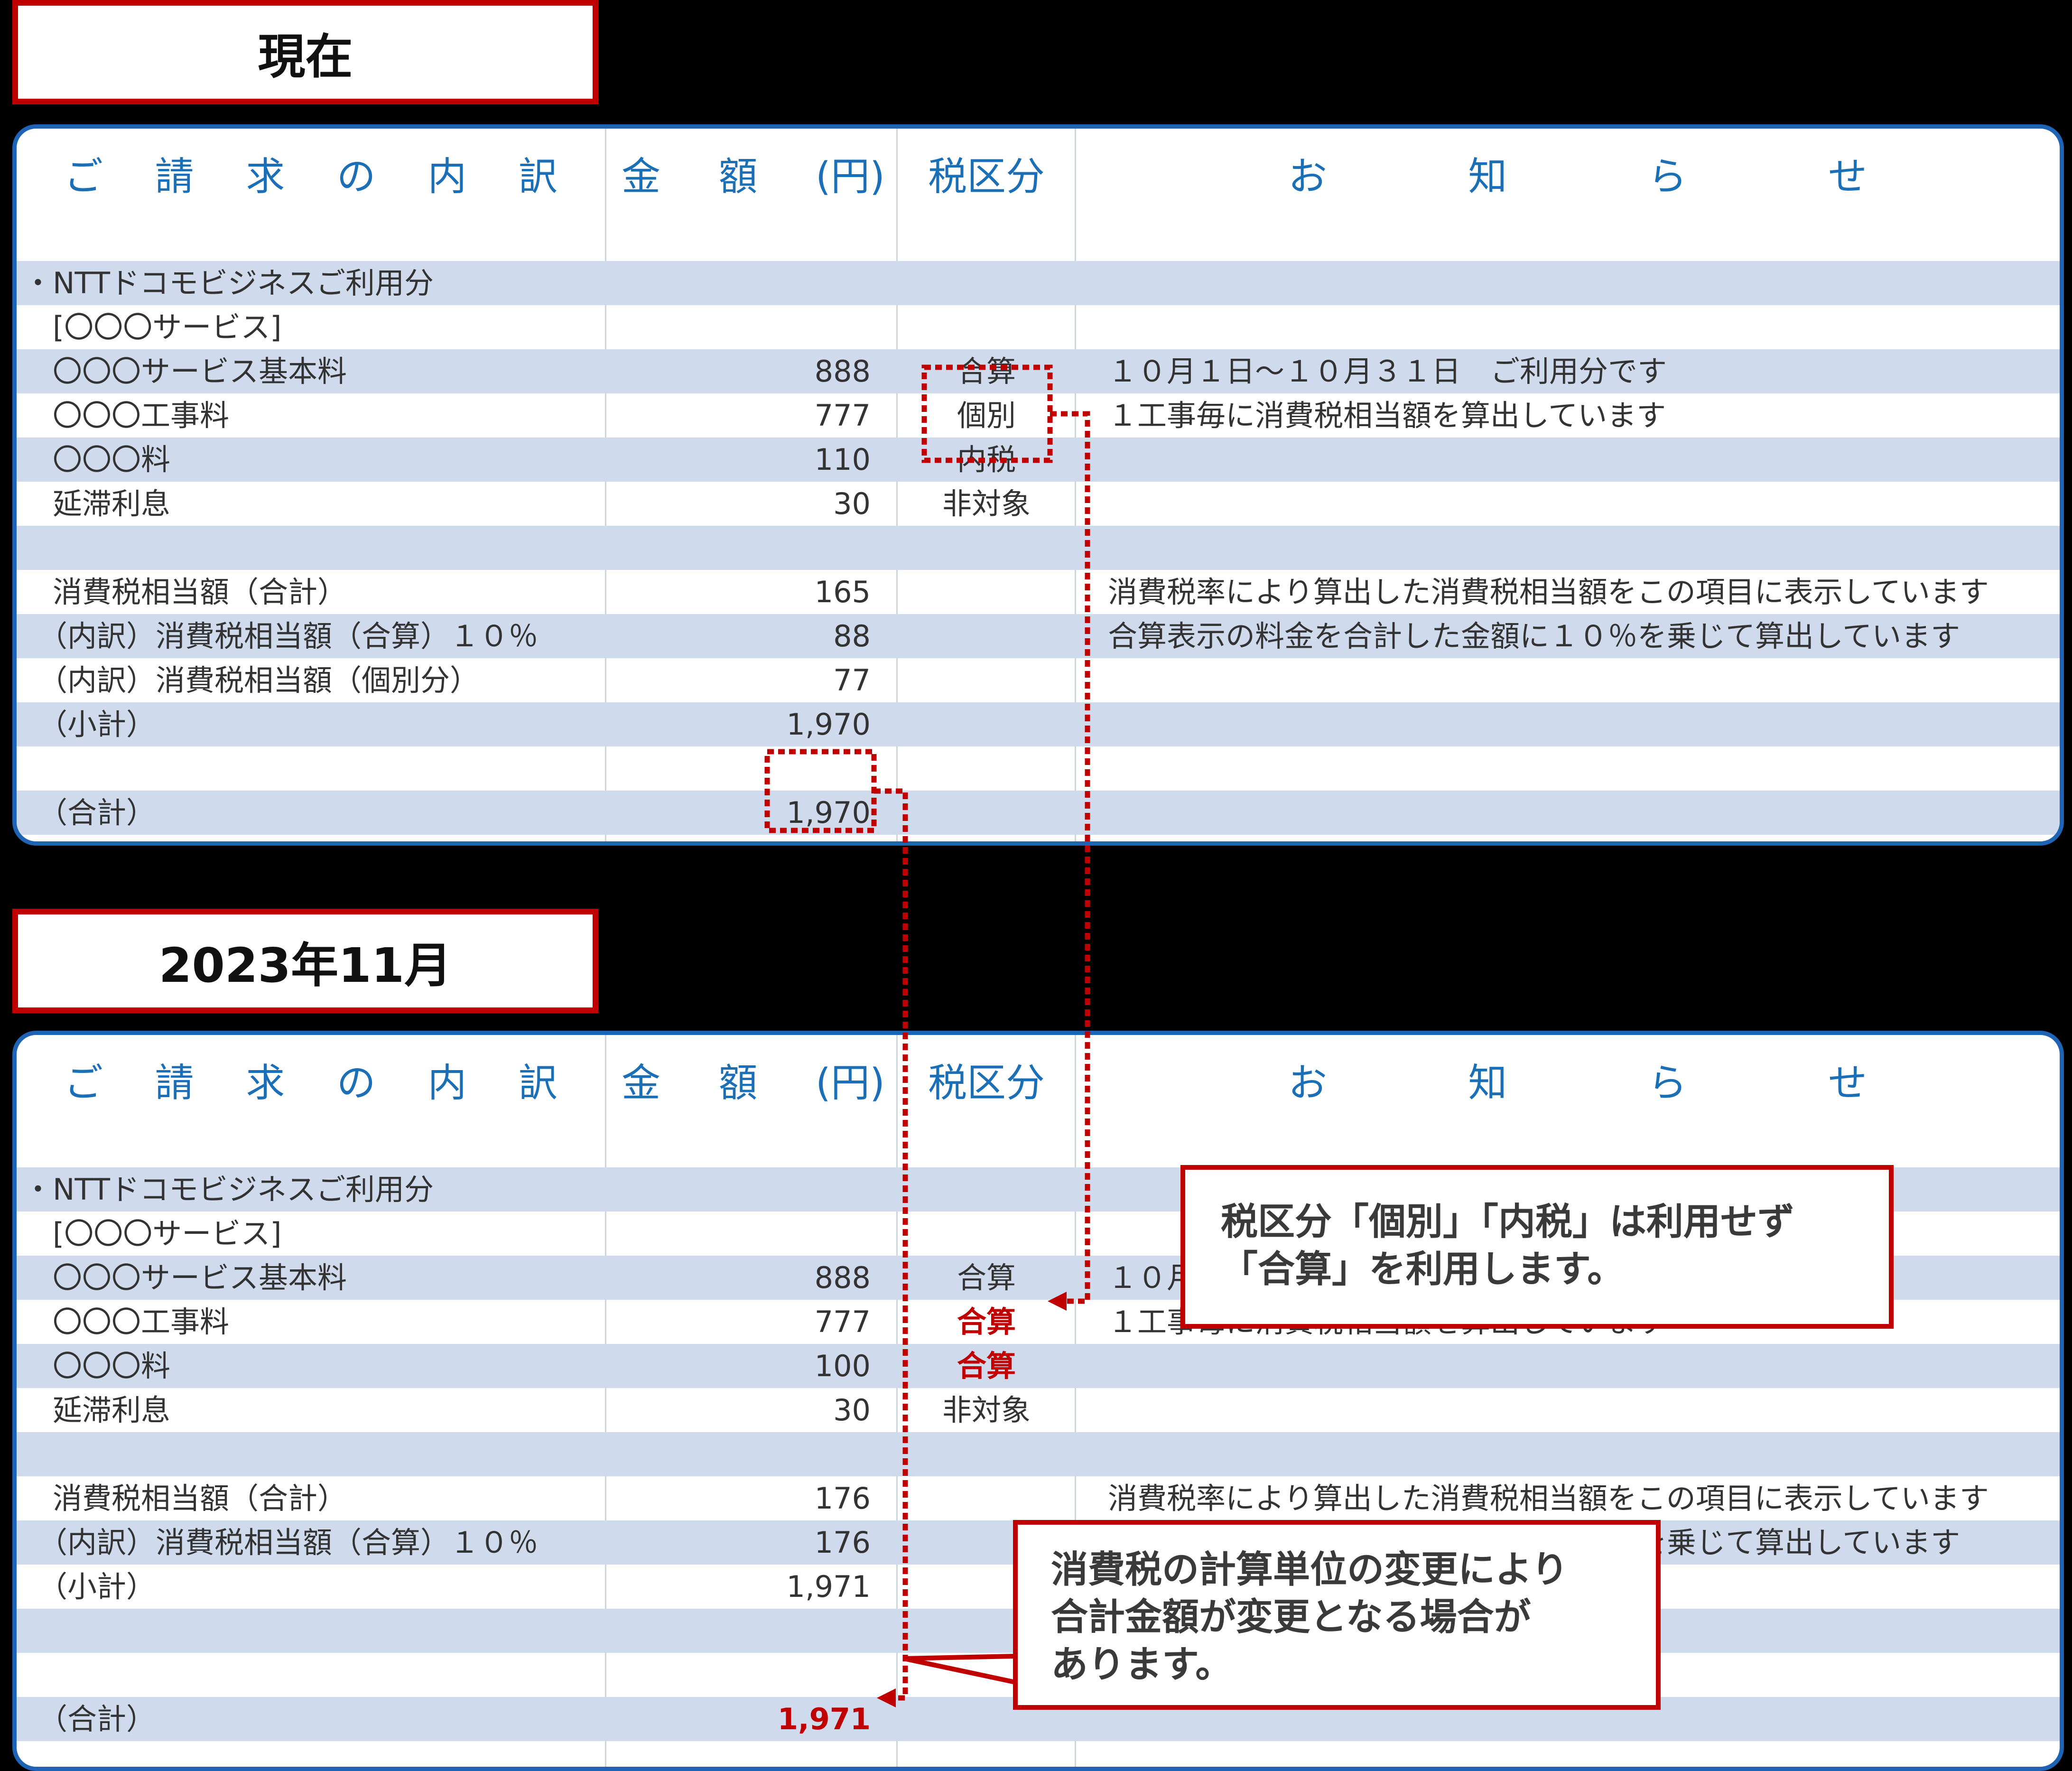  Describe the element at coordinates (1337, 1615) in the screenshot. I see `callout-total-change: 消費税の計算単位の変更により 合計金額が変更となる場合が あります。` at that location.